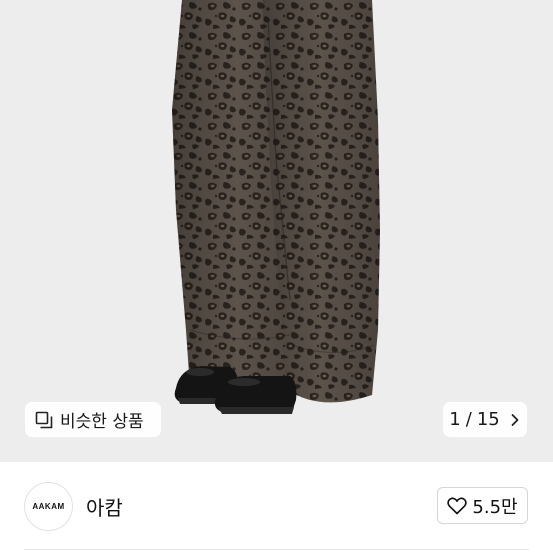 Image resolution: width=553 pixels, height=553 pixels. Describe the element at coordinates (44, 420) in the screenshot. I see `copy-squares-icon` at that location.